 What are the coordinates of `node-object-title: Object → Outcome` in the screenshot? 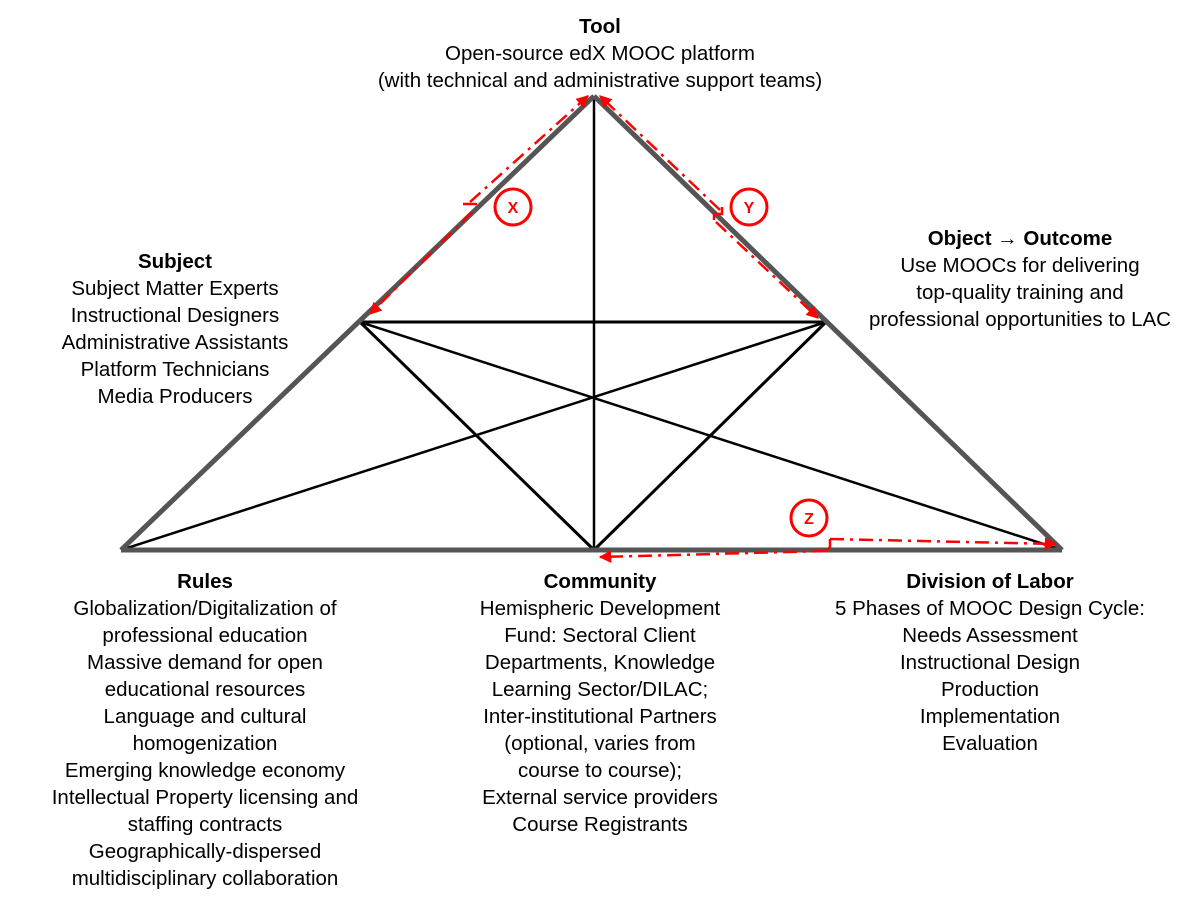 It's located at (1020, 238).